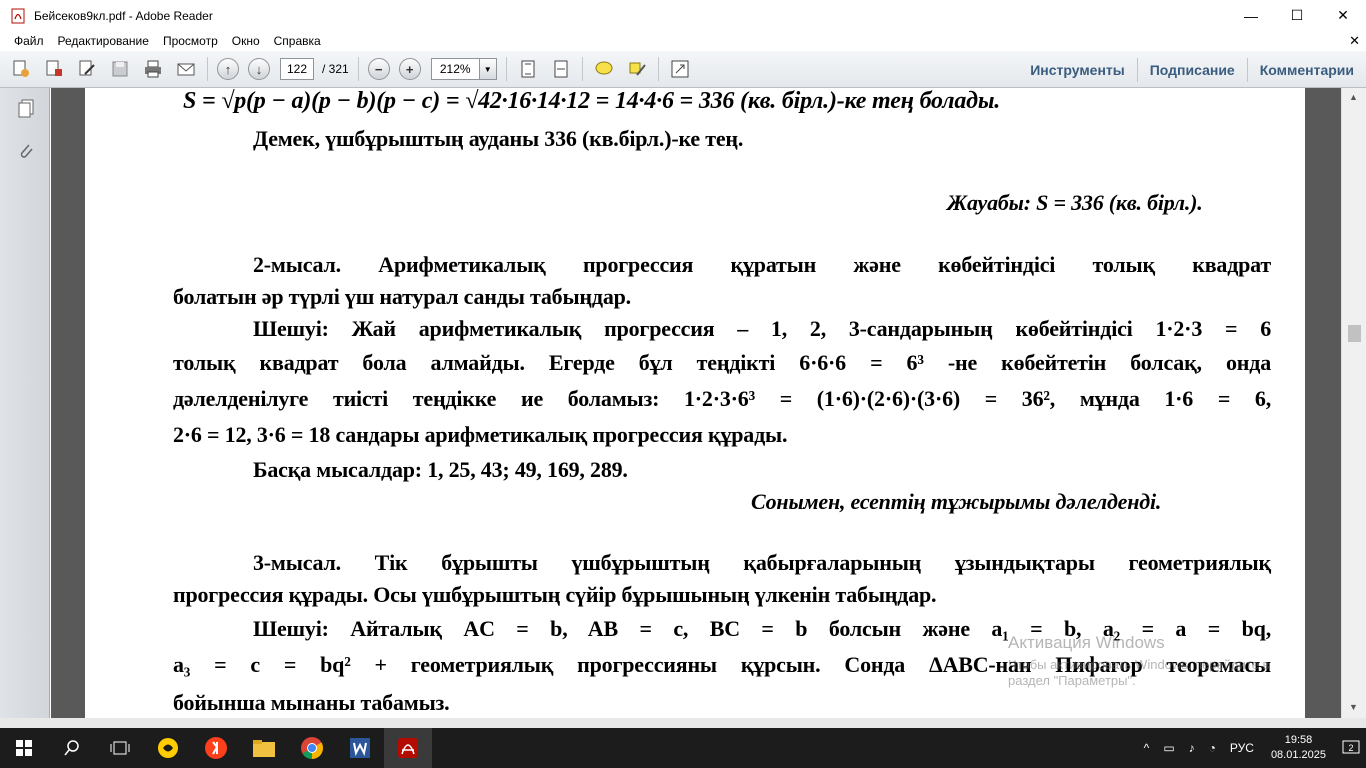 The image size is (1366, 768). I want to click on save-icon, so click(120, 69).